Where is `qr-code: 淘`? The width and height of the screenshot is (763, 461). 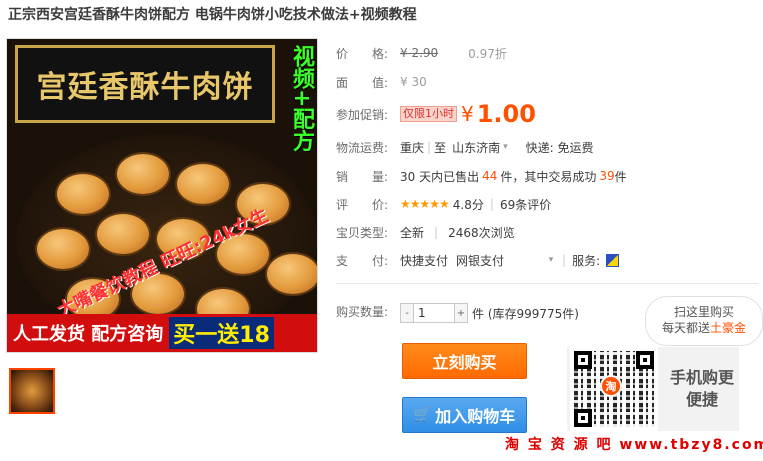 qr-code: 淘 is located at coordinates (614, 389).